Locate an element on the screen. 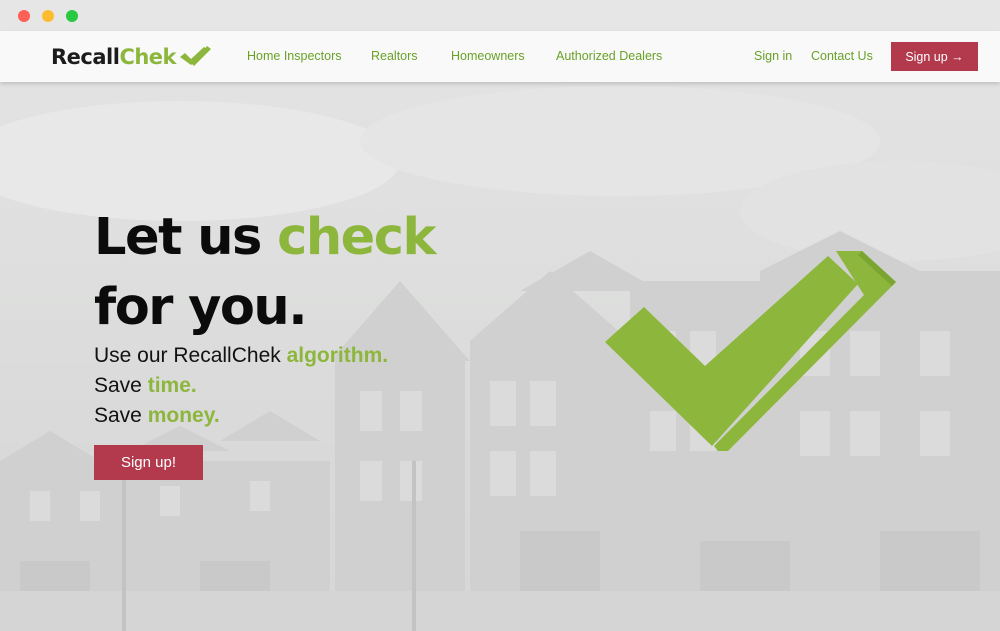  hero-signup-button: Sign up! is located at coordinates (148, 462).